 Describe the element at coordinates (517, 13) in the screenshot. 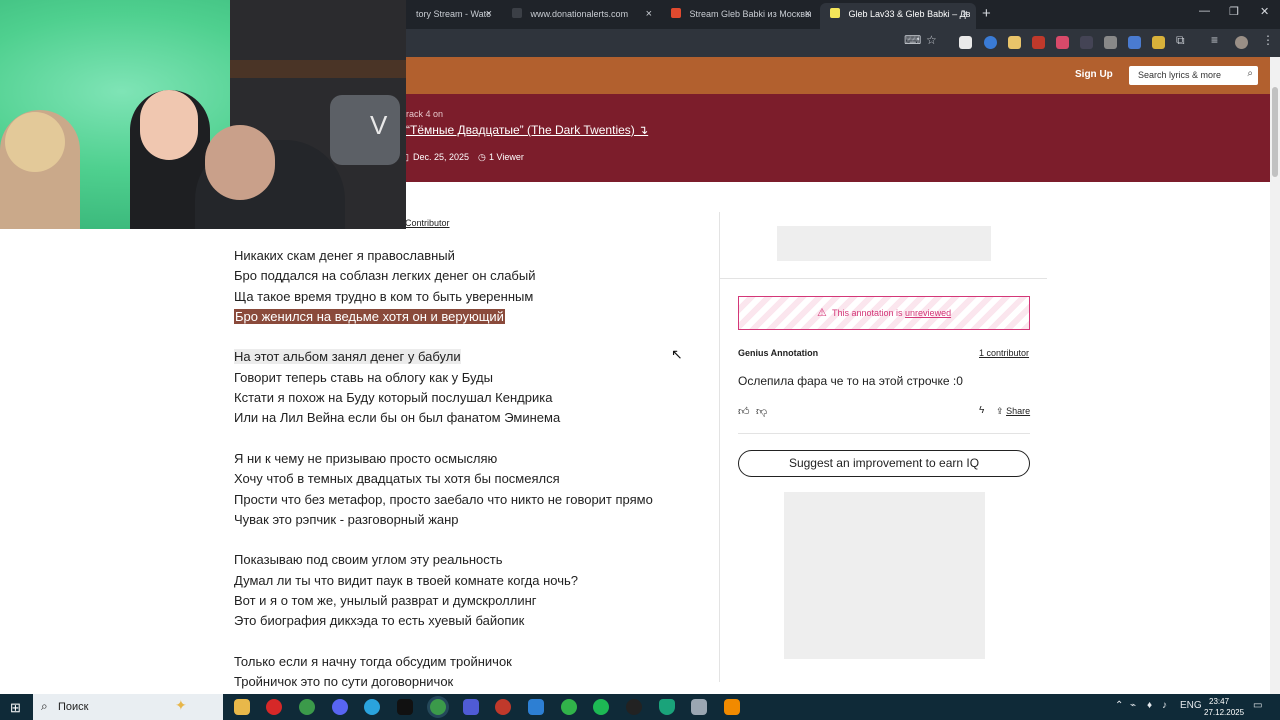

I see `globe-icon` at that location.